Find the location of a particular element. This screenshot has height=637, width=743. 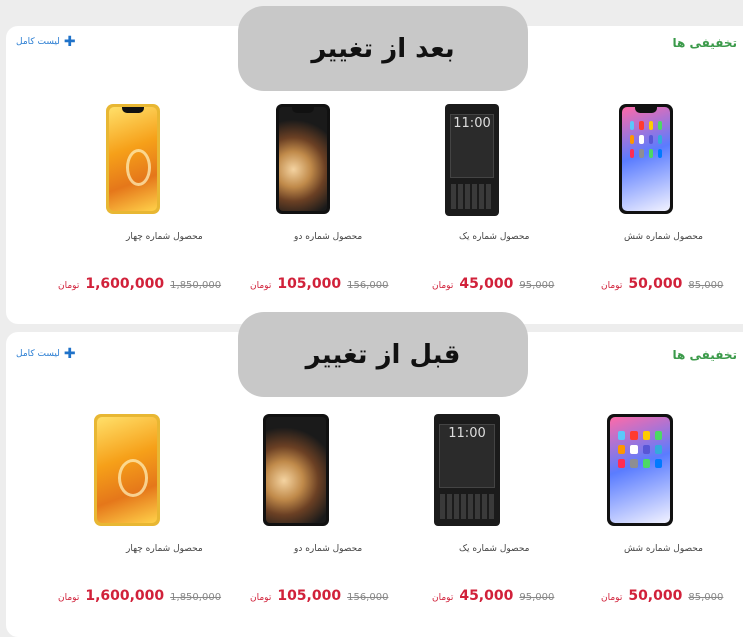

after-change-badge: بعد از تغییر is located at coordinates (383, 48).